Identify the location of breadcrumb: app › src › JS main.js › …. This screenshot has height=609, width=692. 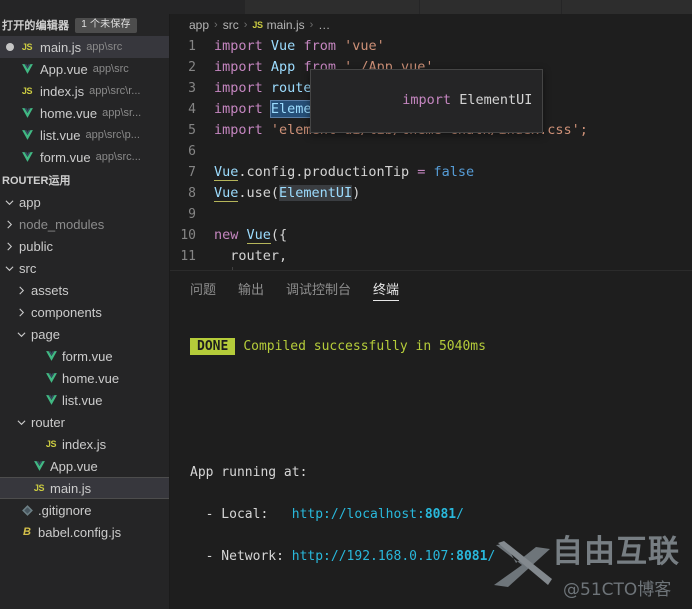
(431, 25).